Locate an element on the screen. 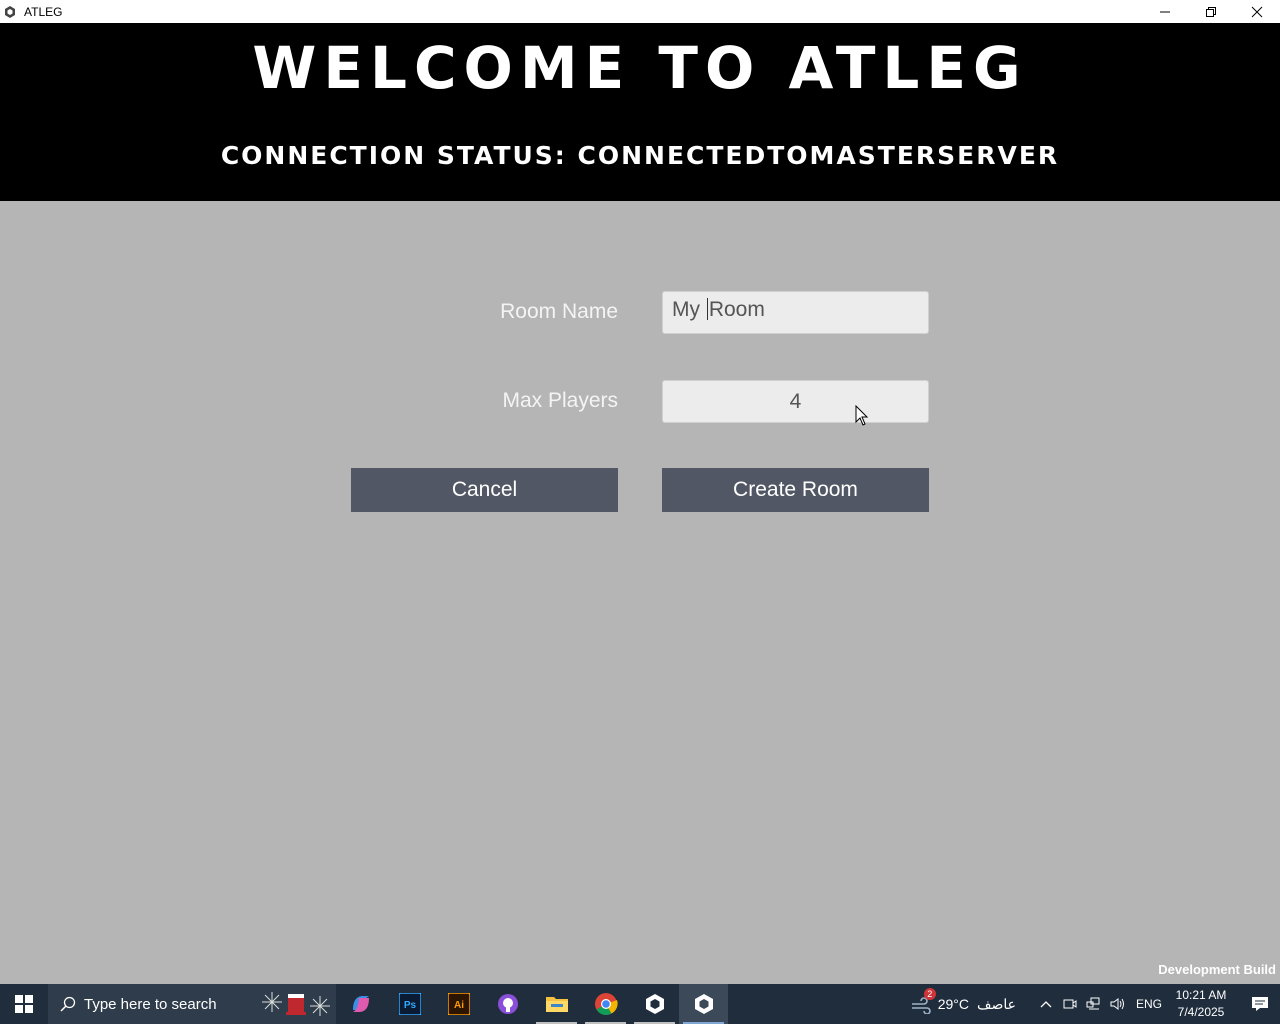  file-explorer-icon is located at coordinates (556, 1004).